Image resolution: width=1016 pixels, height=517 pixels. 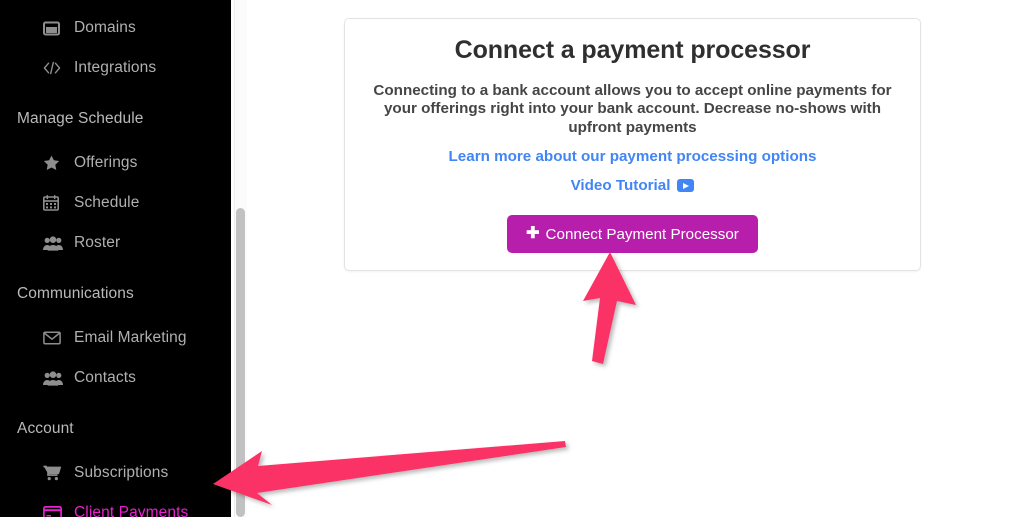 What do you see at coordinates (45, 428) in the screenshot?
I see `sidebar-section-account: Account` at bounding box center [45, 428].